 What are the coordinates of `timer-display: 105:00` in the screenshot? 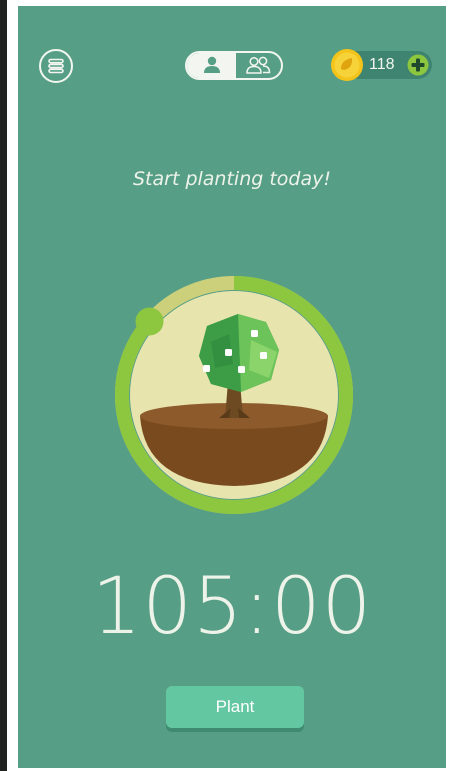 It's located at (232, 607).